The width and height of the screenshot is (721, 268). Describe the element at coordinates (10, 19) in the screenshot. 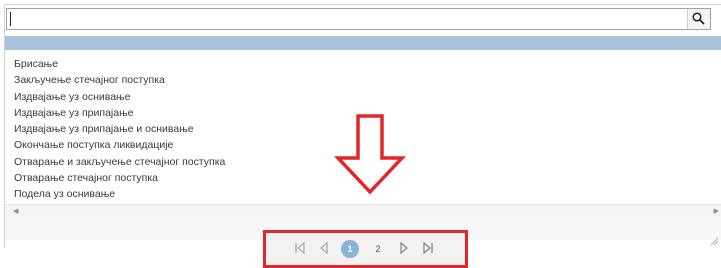

I see `text-caret` at that location.